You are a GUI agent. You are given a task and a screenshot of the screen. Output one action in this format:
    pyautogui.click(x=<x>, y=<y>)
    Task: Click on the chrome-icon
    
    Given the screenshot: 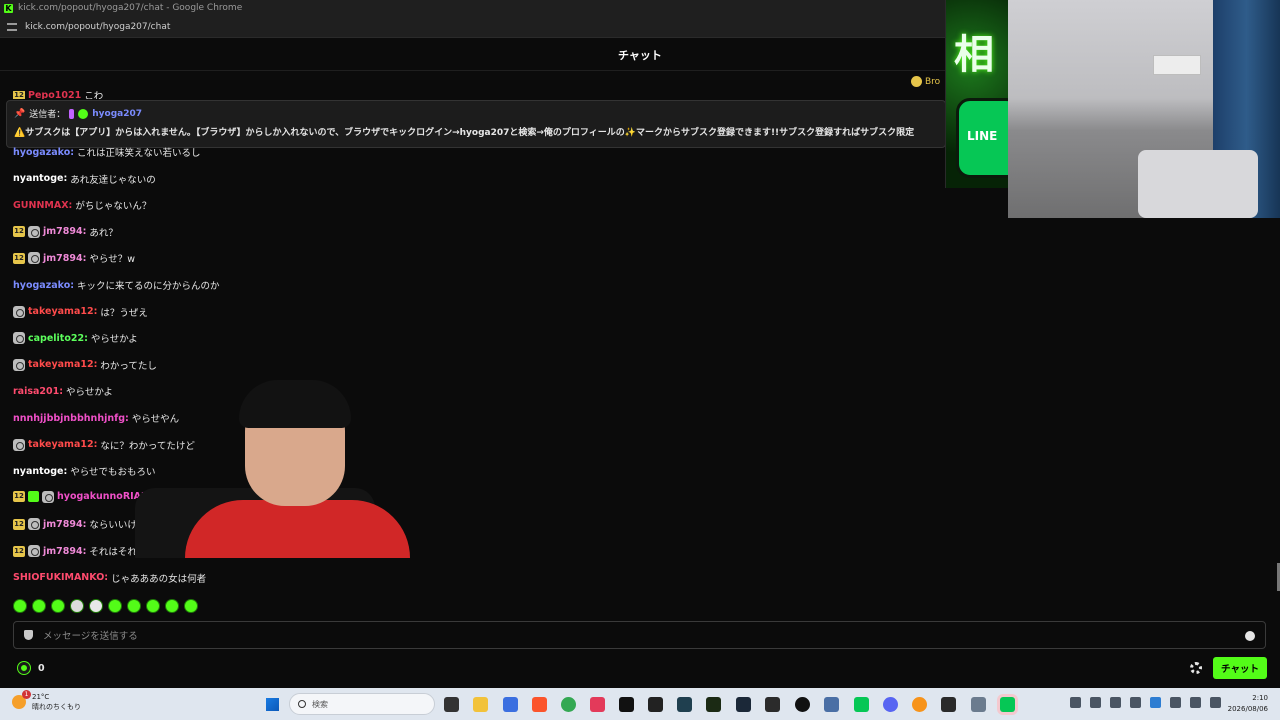 What is the action you would take?
    pyautogui.click(x=568, y=704)
    